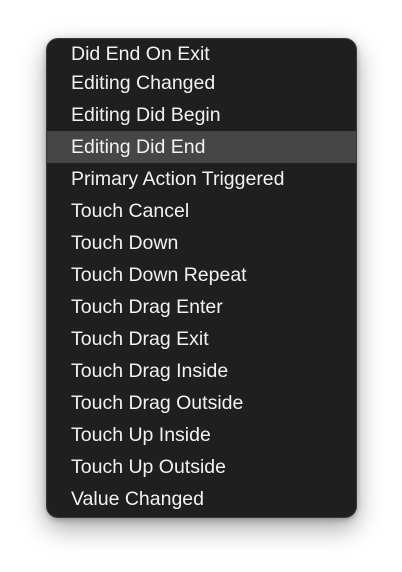 The width and height of the screenshot is (402, 572). What do you see at coordinates (201, 53) in the screenshot?
I see `menu-item-did-end-on-exit: Did End On Exit` at bounding box center [201, 53].